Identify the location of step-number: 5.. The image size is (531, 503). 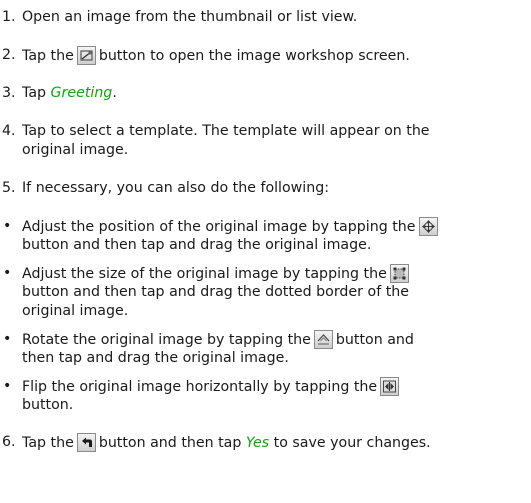
(9, 188).